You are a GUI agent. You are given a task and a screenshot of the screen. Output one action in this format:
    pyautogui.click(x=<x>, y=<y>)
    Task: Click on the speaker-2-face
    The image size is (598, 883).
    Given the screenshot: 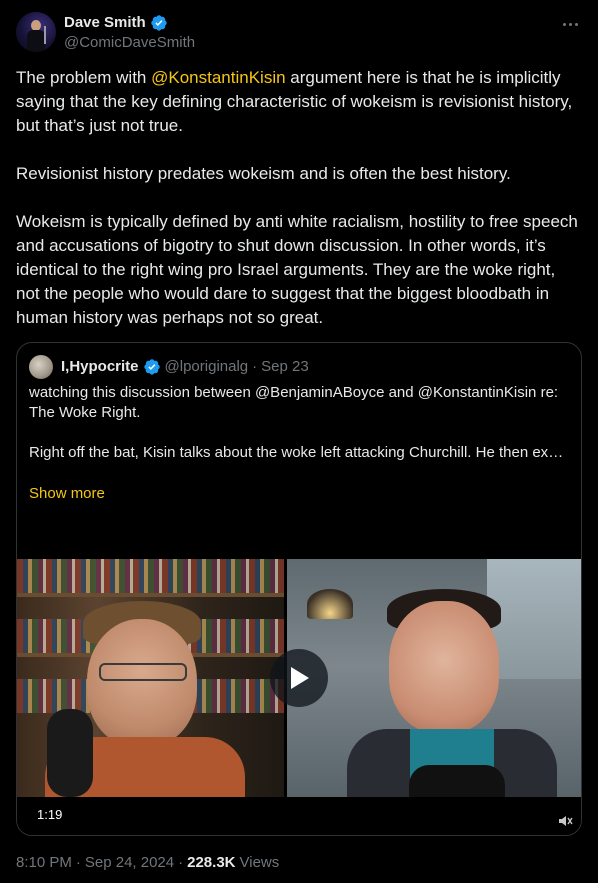 What is the action you would take?
    pyautogui.click(x=444, y=667)
    